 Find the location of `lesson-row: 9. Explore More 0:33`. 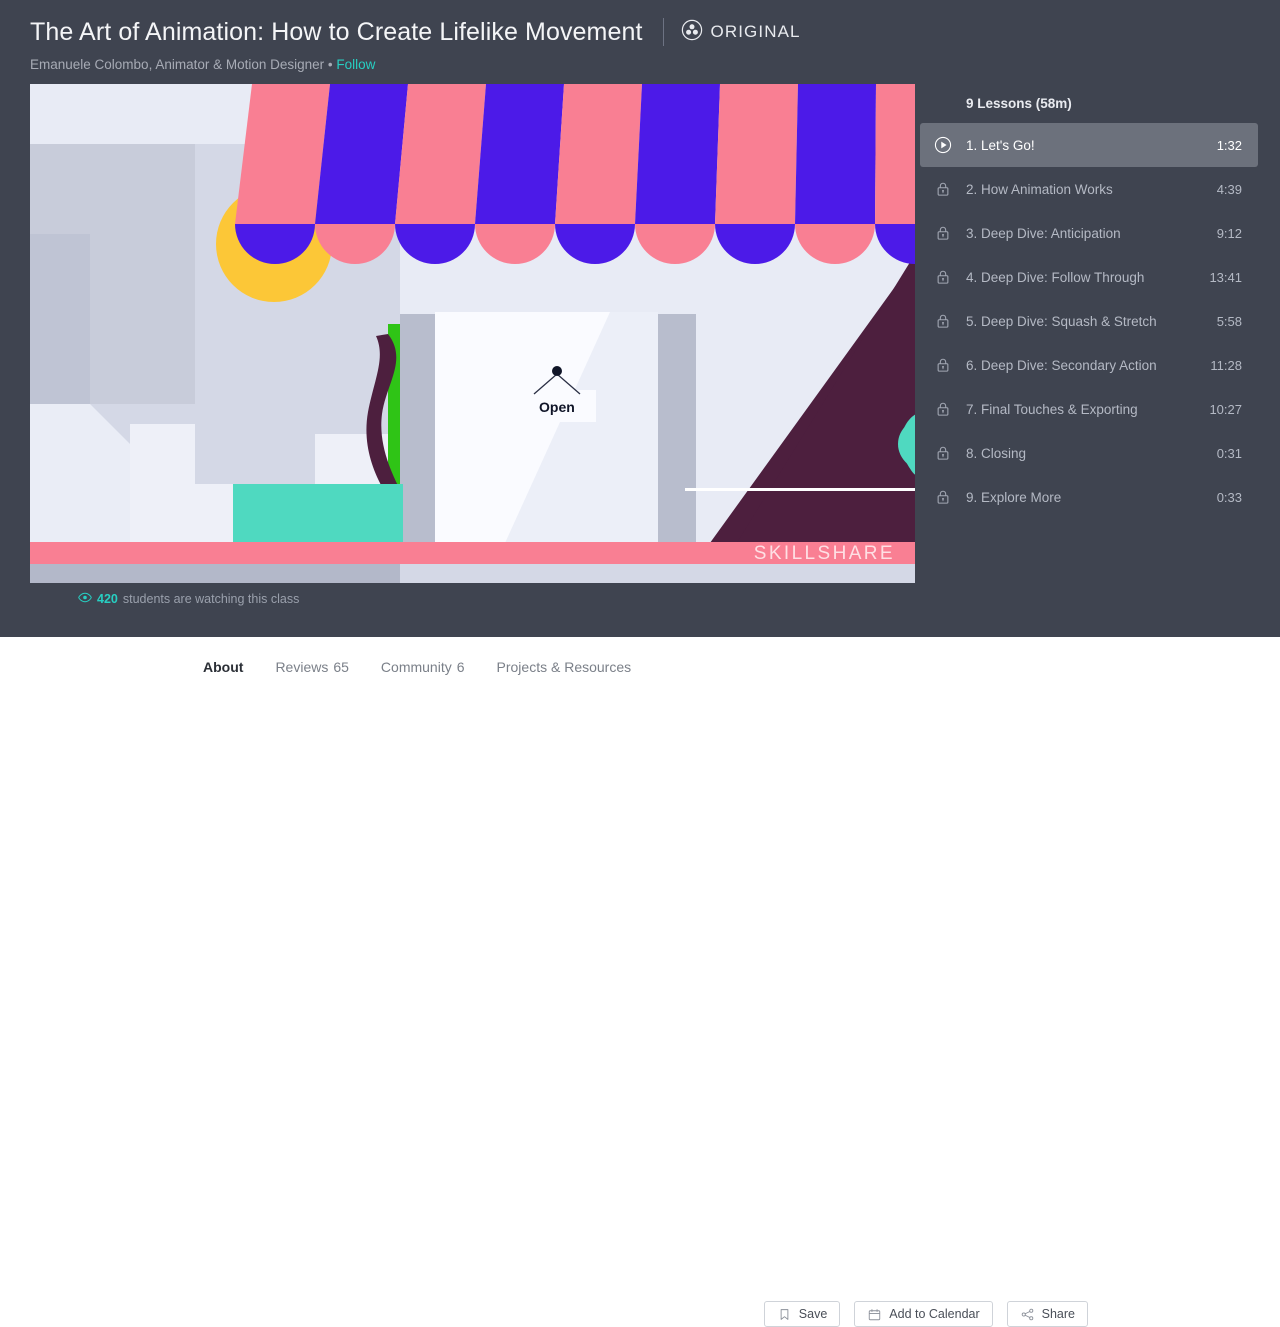

lesson-row: 9. Explore More 0:33 is located at coordinates (1089, 497).